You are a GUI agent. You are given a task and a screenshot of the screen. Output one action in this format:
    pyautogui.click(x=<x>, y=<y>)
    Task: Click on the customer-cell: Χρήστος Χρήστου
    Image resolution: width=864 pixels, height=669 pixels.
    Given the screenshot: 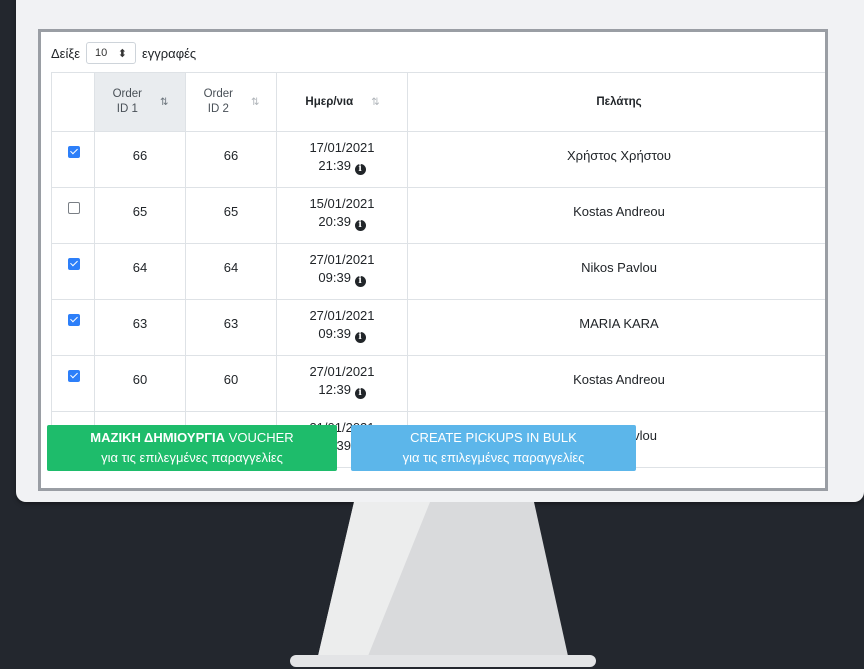 What is the action you would take?
    pyautogui.click(x=616, y=159)
    